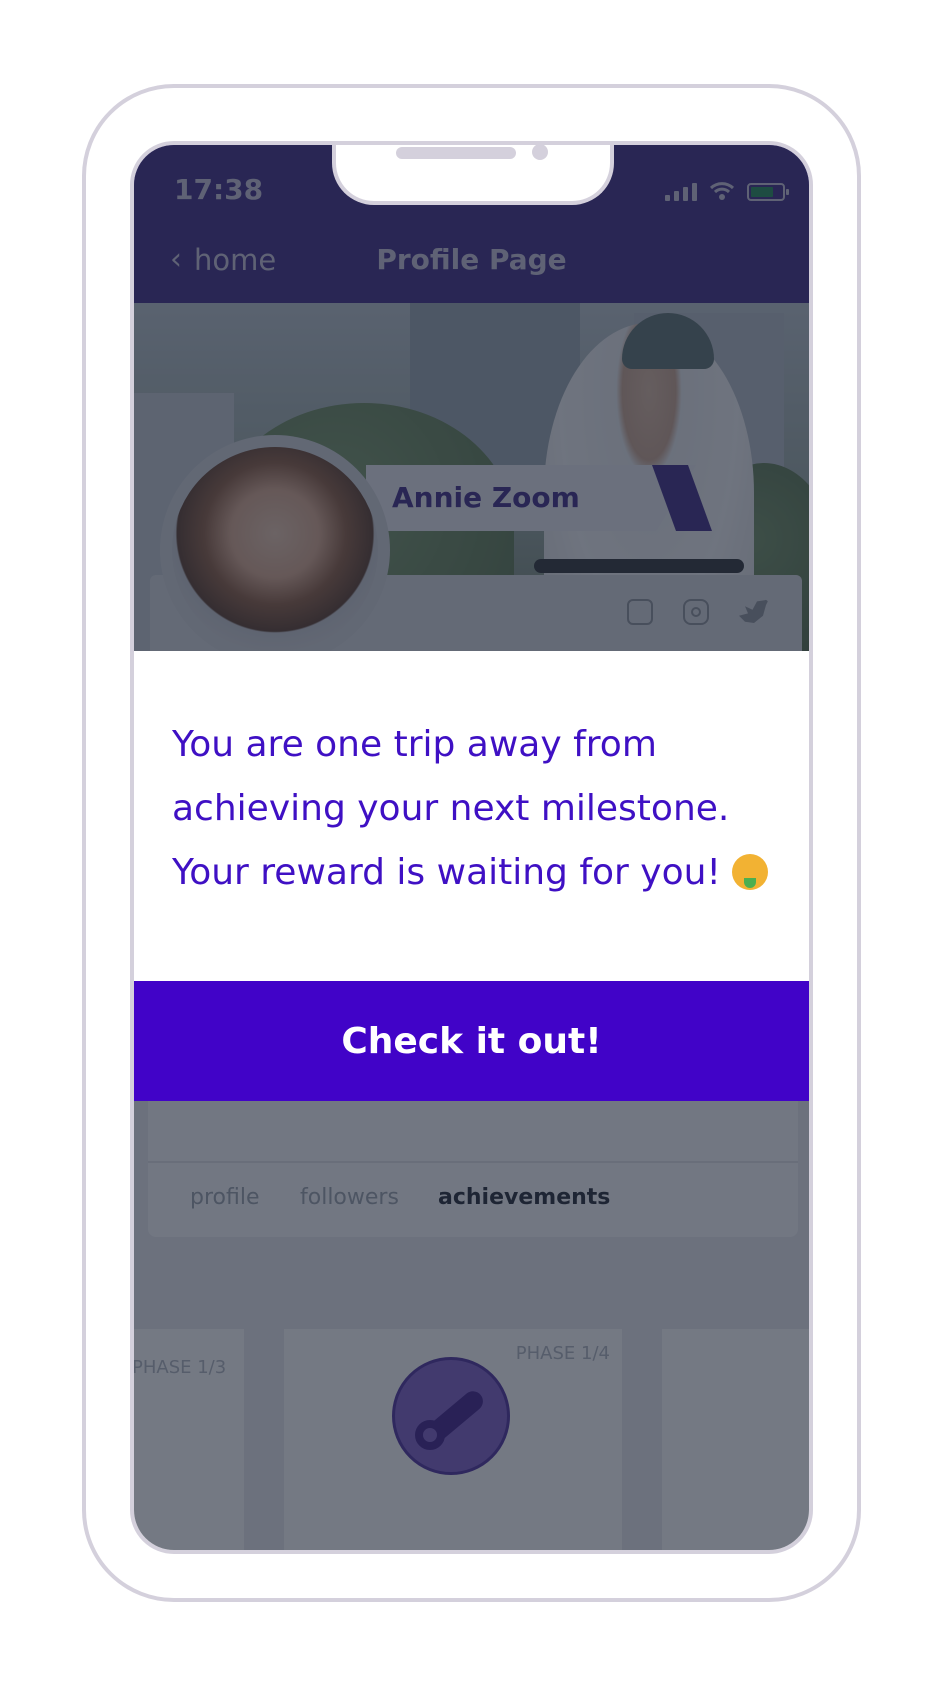 The width and height of the screenshot is (941, 1689). What do you see at coordinates (754, 611) in the screenshot?
I see `twitter-icon` at bounding box center [754, 611].